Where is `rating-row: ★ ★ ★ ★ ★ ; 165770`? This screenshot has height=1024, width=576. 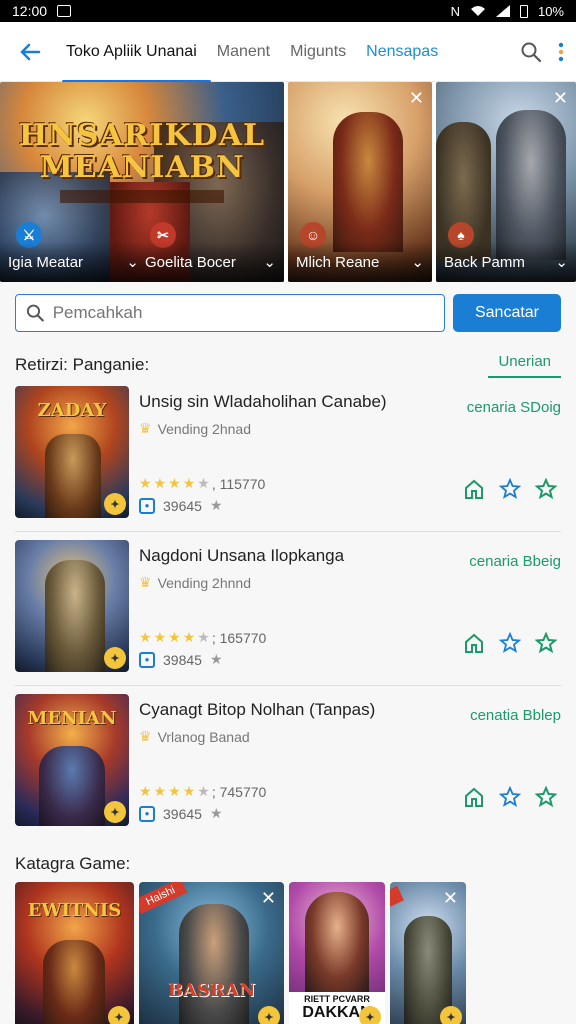
rating-row: ★ ★ ★ ★ ★ ; 165770 is located at coordinates (202, 637).